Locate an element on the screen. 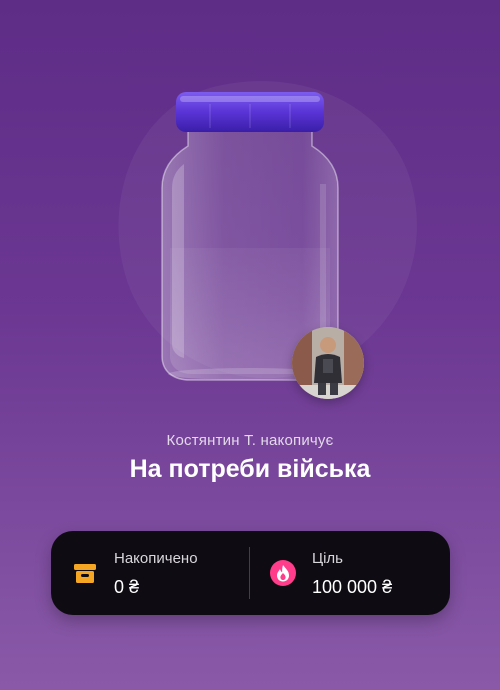 The height and width of the screenshot is (690, 500). goal-stat: Ціль 100 000 ₴ is located at coordinates (350, 573).